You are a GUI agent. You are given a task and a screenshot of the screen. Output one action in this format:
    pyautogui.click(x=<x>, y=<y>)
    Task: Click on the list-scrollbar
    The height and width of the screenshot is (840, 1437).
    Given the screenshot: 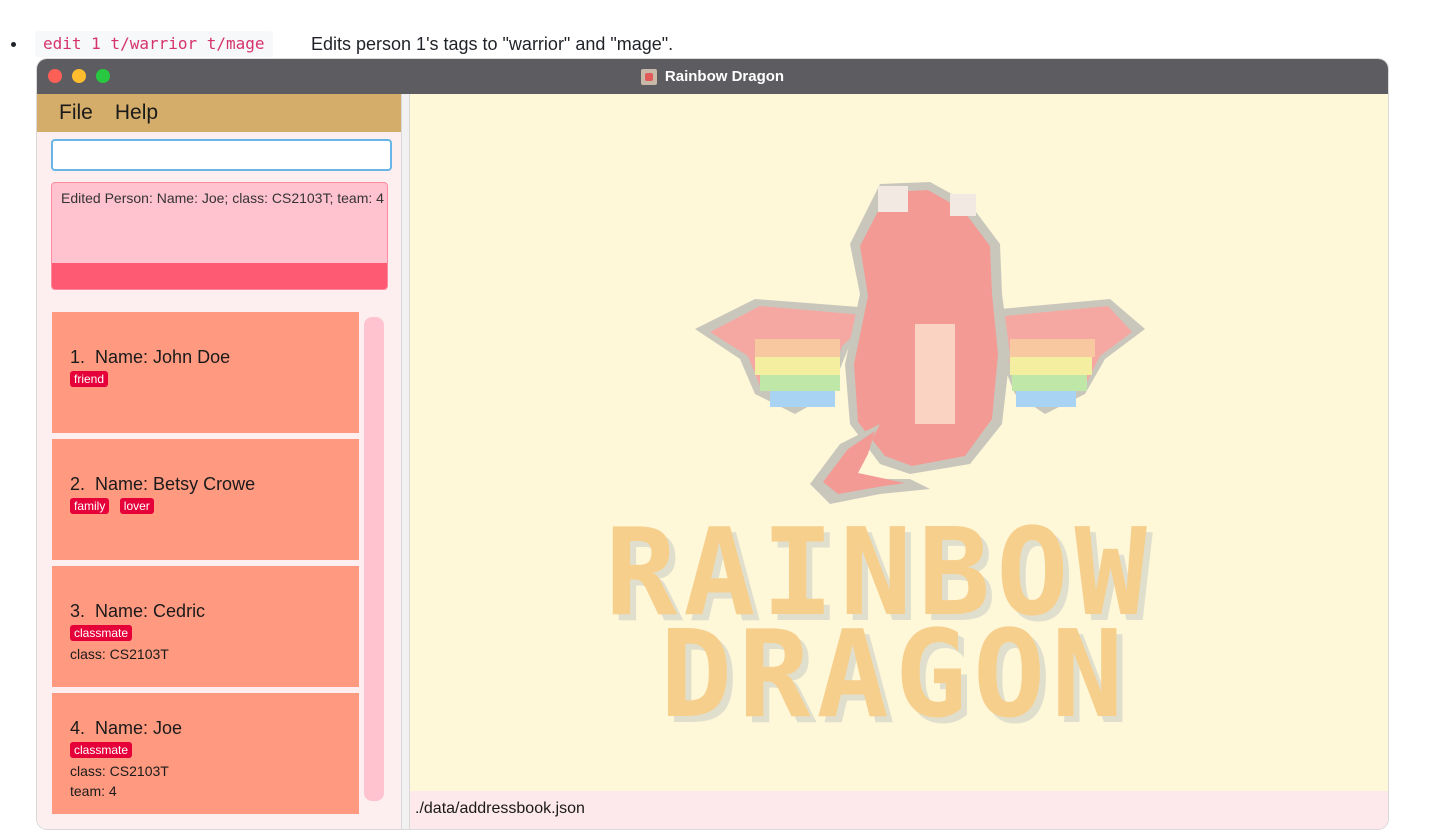 What is the action you would take?
    pyautogui.click(x=374, y=559)
    